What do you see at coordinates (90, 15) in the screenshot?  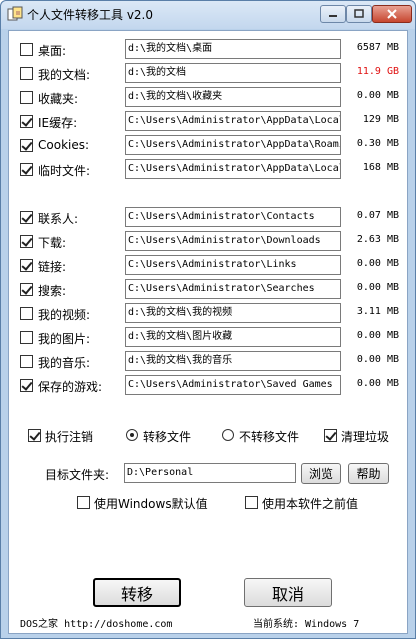 I see `window-title: 个人文件转移工具 v2.0` at bounding box center [90, 15].